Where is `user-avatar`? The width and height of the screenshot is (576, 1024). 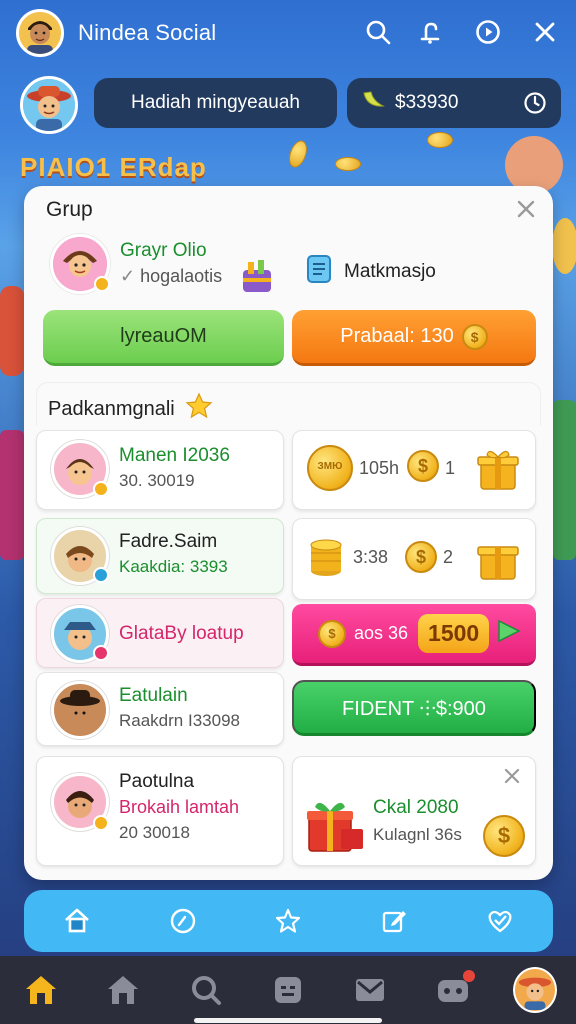 user-avatar is located at coordinates (40, 33).